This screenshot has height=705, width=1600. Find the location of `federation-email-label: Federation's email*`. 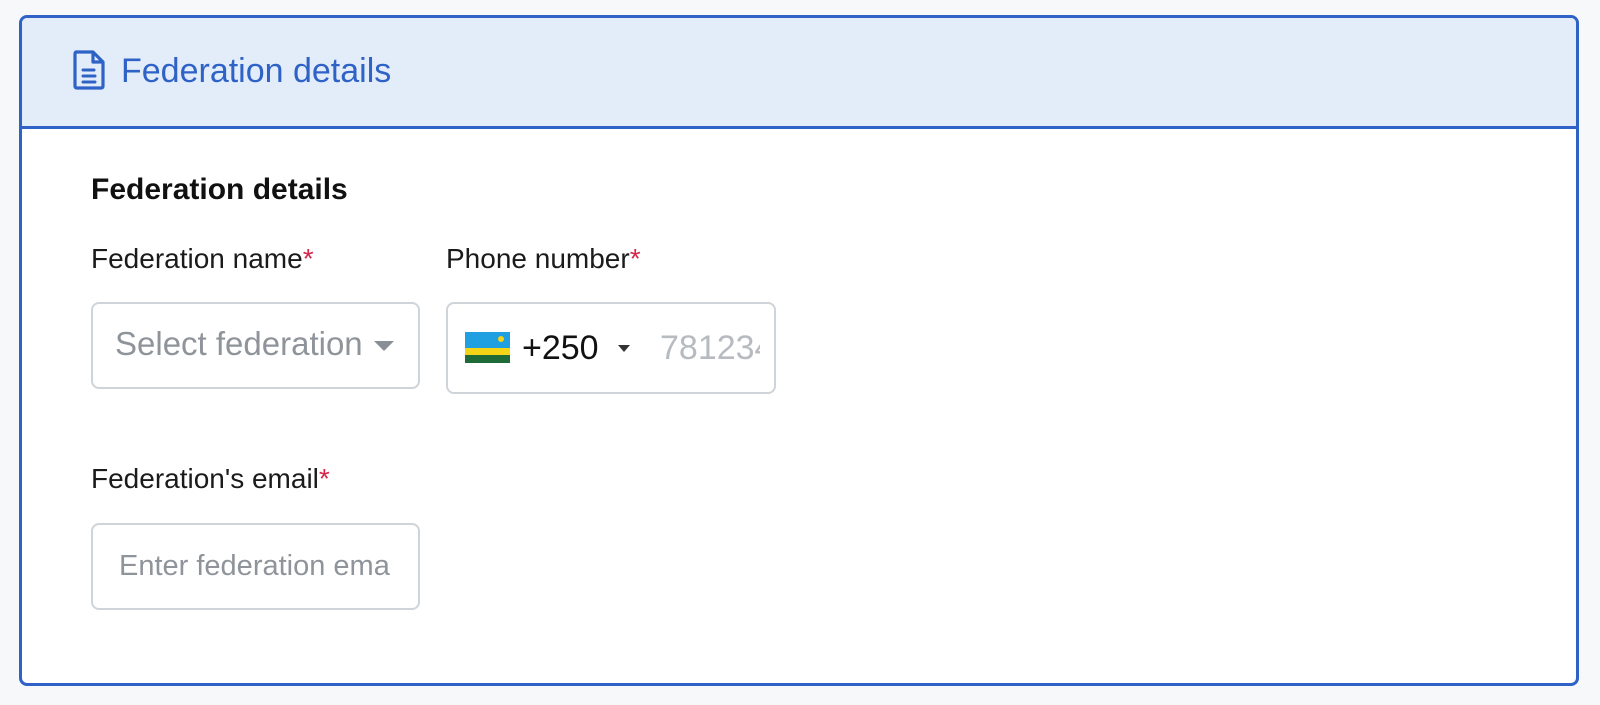

federation-email-label: Federation's email* is located at coordinates (210, 479).